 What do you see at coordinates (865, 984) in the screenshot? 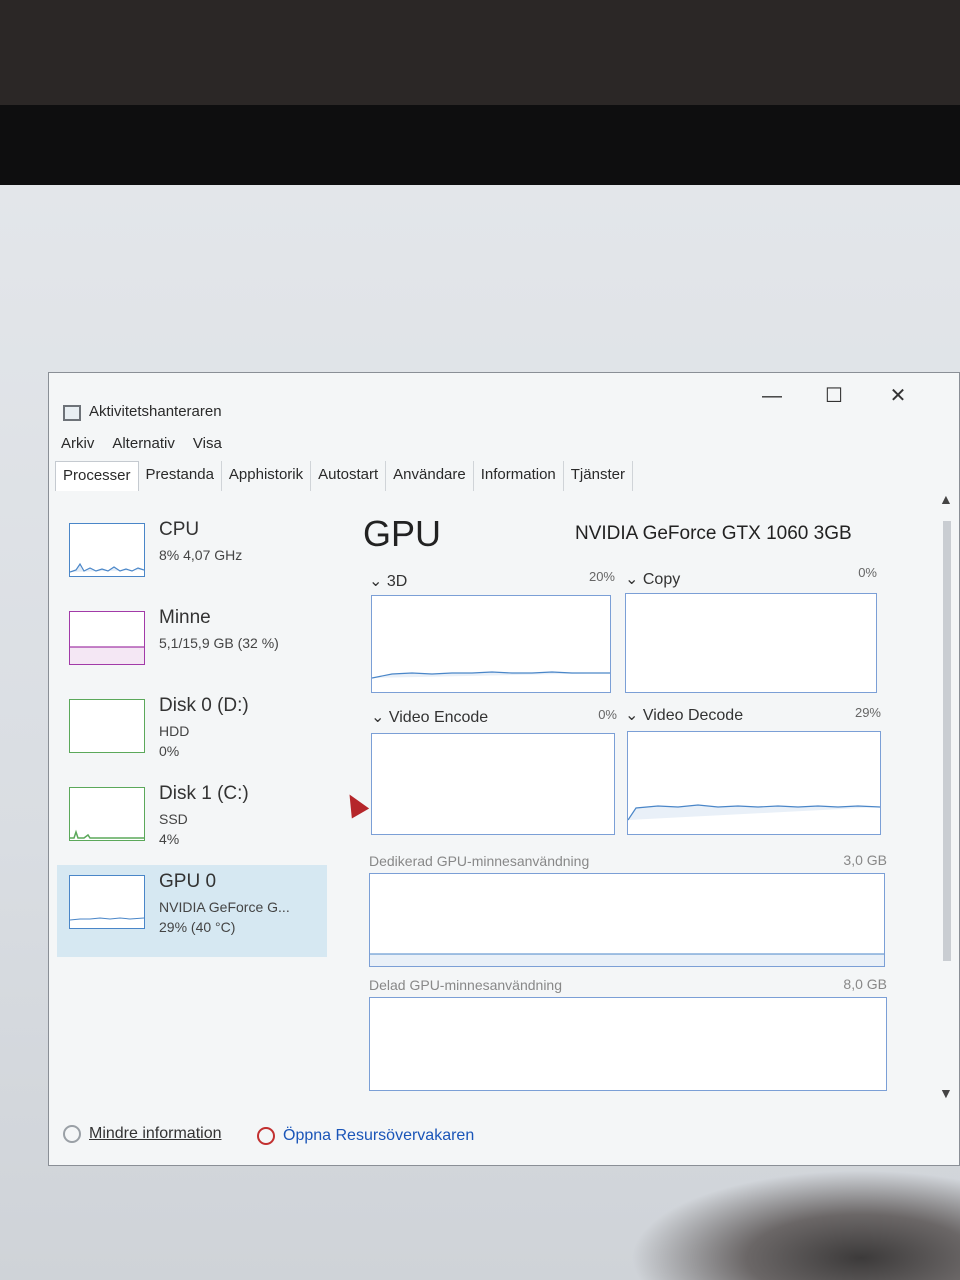
I see `shared-memory-value: 8,0 GB` at bounding box center [865, 984].